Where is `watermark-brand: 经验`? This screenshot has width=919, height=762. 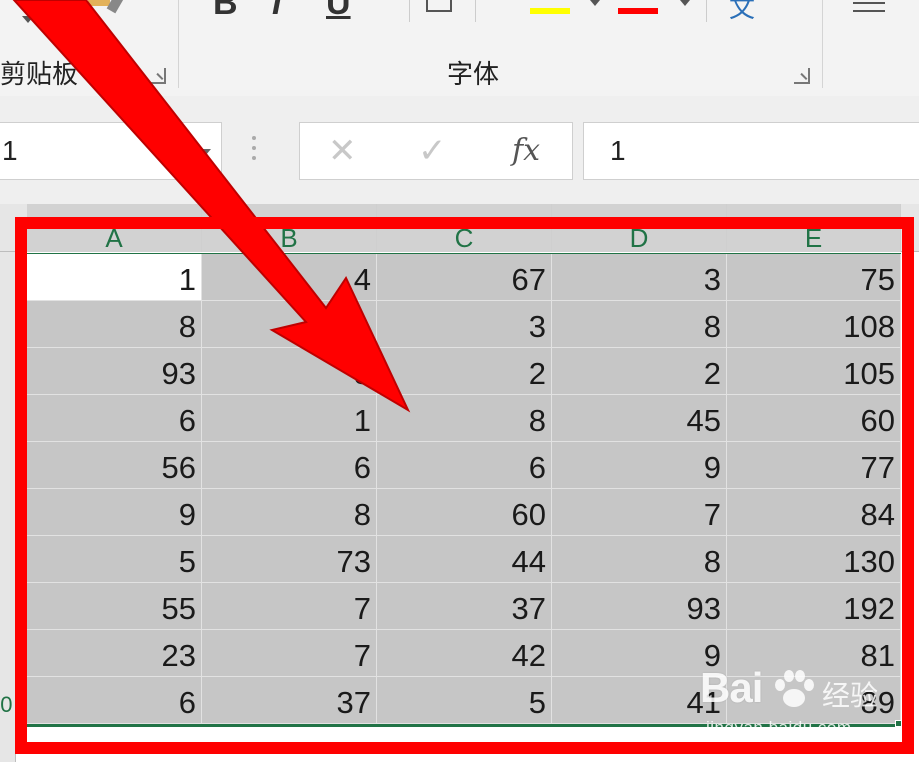
watermark-brand: 经验 is located at coordinates (850, 695).